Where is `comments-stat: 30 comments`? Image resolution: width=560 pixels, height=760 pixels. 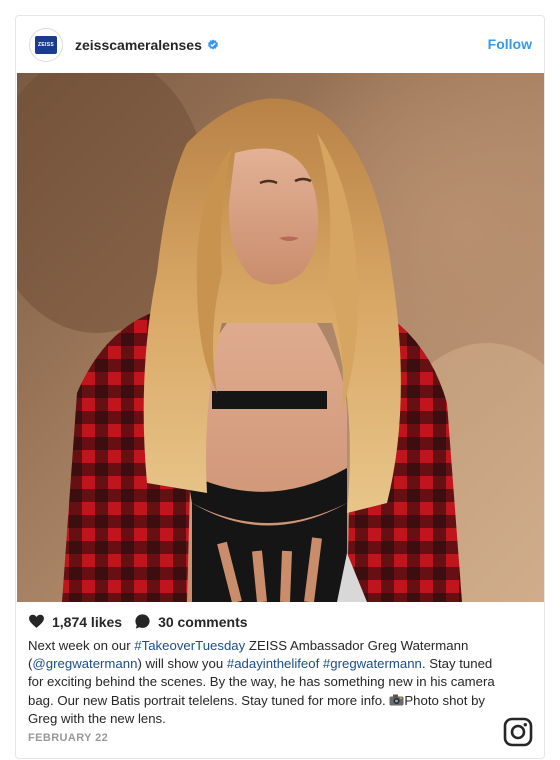 comments-stat: 30 comments is located at coordinates (191, 621).